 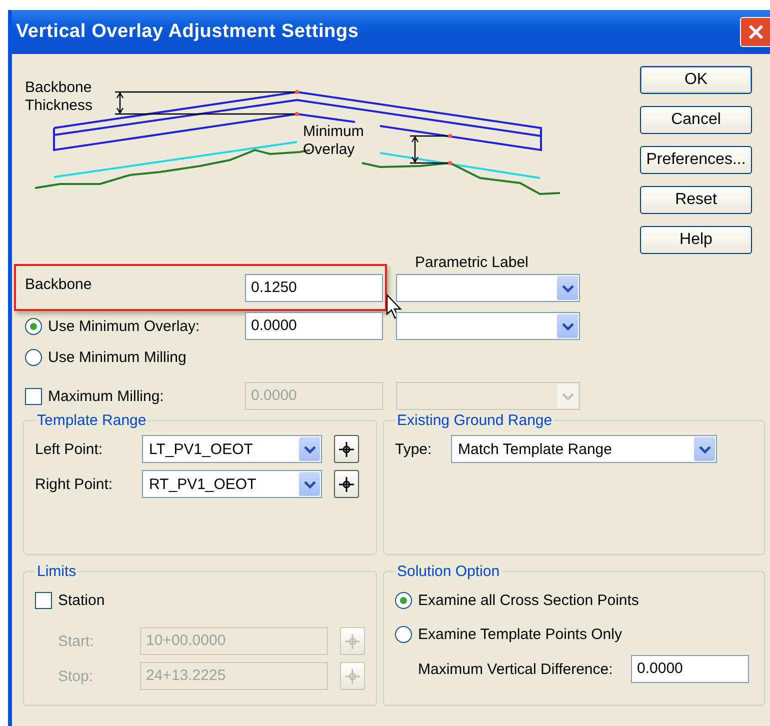 What do you see at coordinates (58, 284) in the screenshot?
I see `field-label: Backbone` at bounding box center [58, 284].